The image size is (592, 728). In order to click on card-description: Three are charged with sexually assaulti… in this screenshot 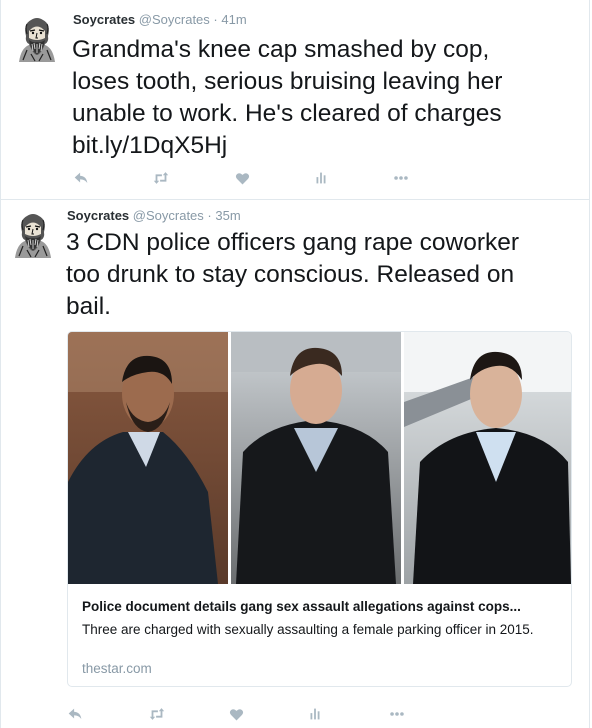, I will do `click(308, 629)`.